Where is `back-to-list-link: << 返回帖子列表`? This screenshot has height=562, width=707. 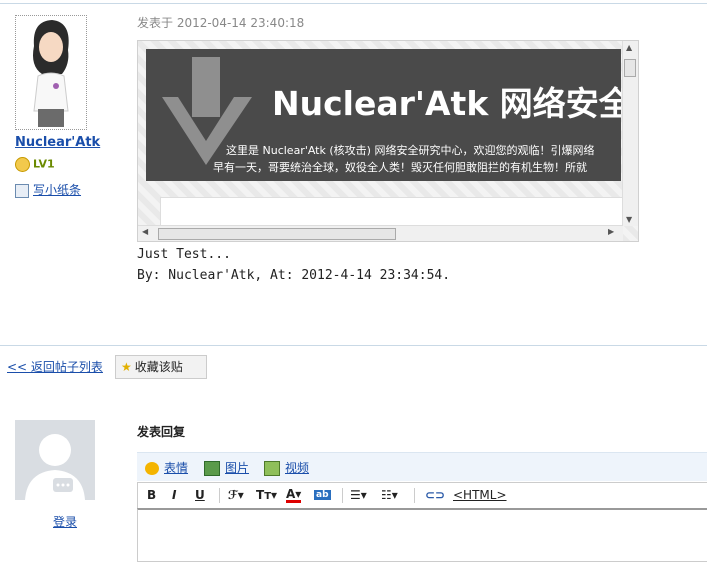 back-to-list-link: << 返回帖子列表 is located at coordinates (55, 366).